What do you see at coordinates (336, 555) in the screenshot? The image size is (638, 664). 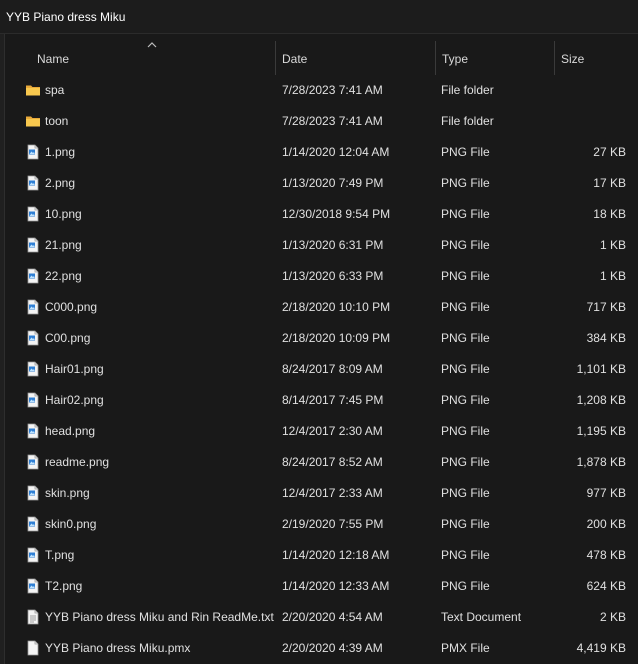 I see `file-date-modified: 1/14/2020 12:18 AM` at bounding box center [336, 555].